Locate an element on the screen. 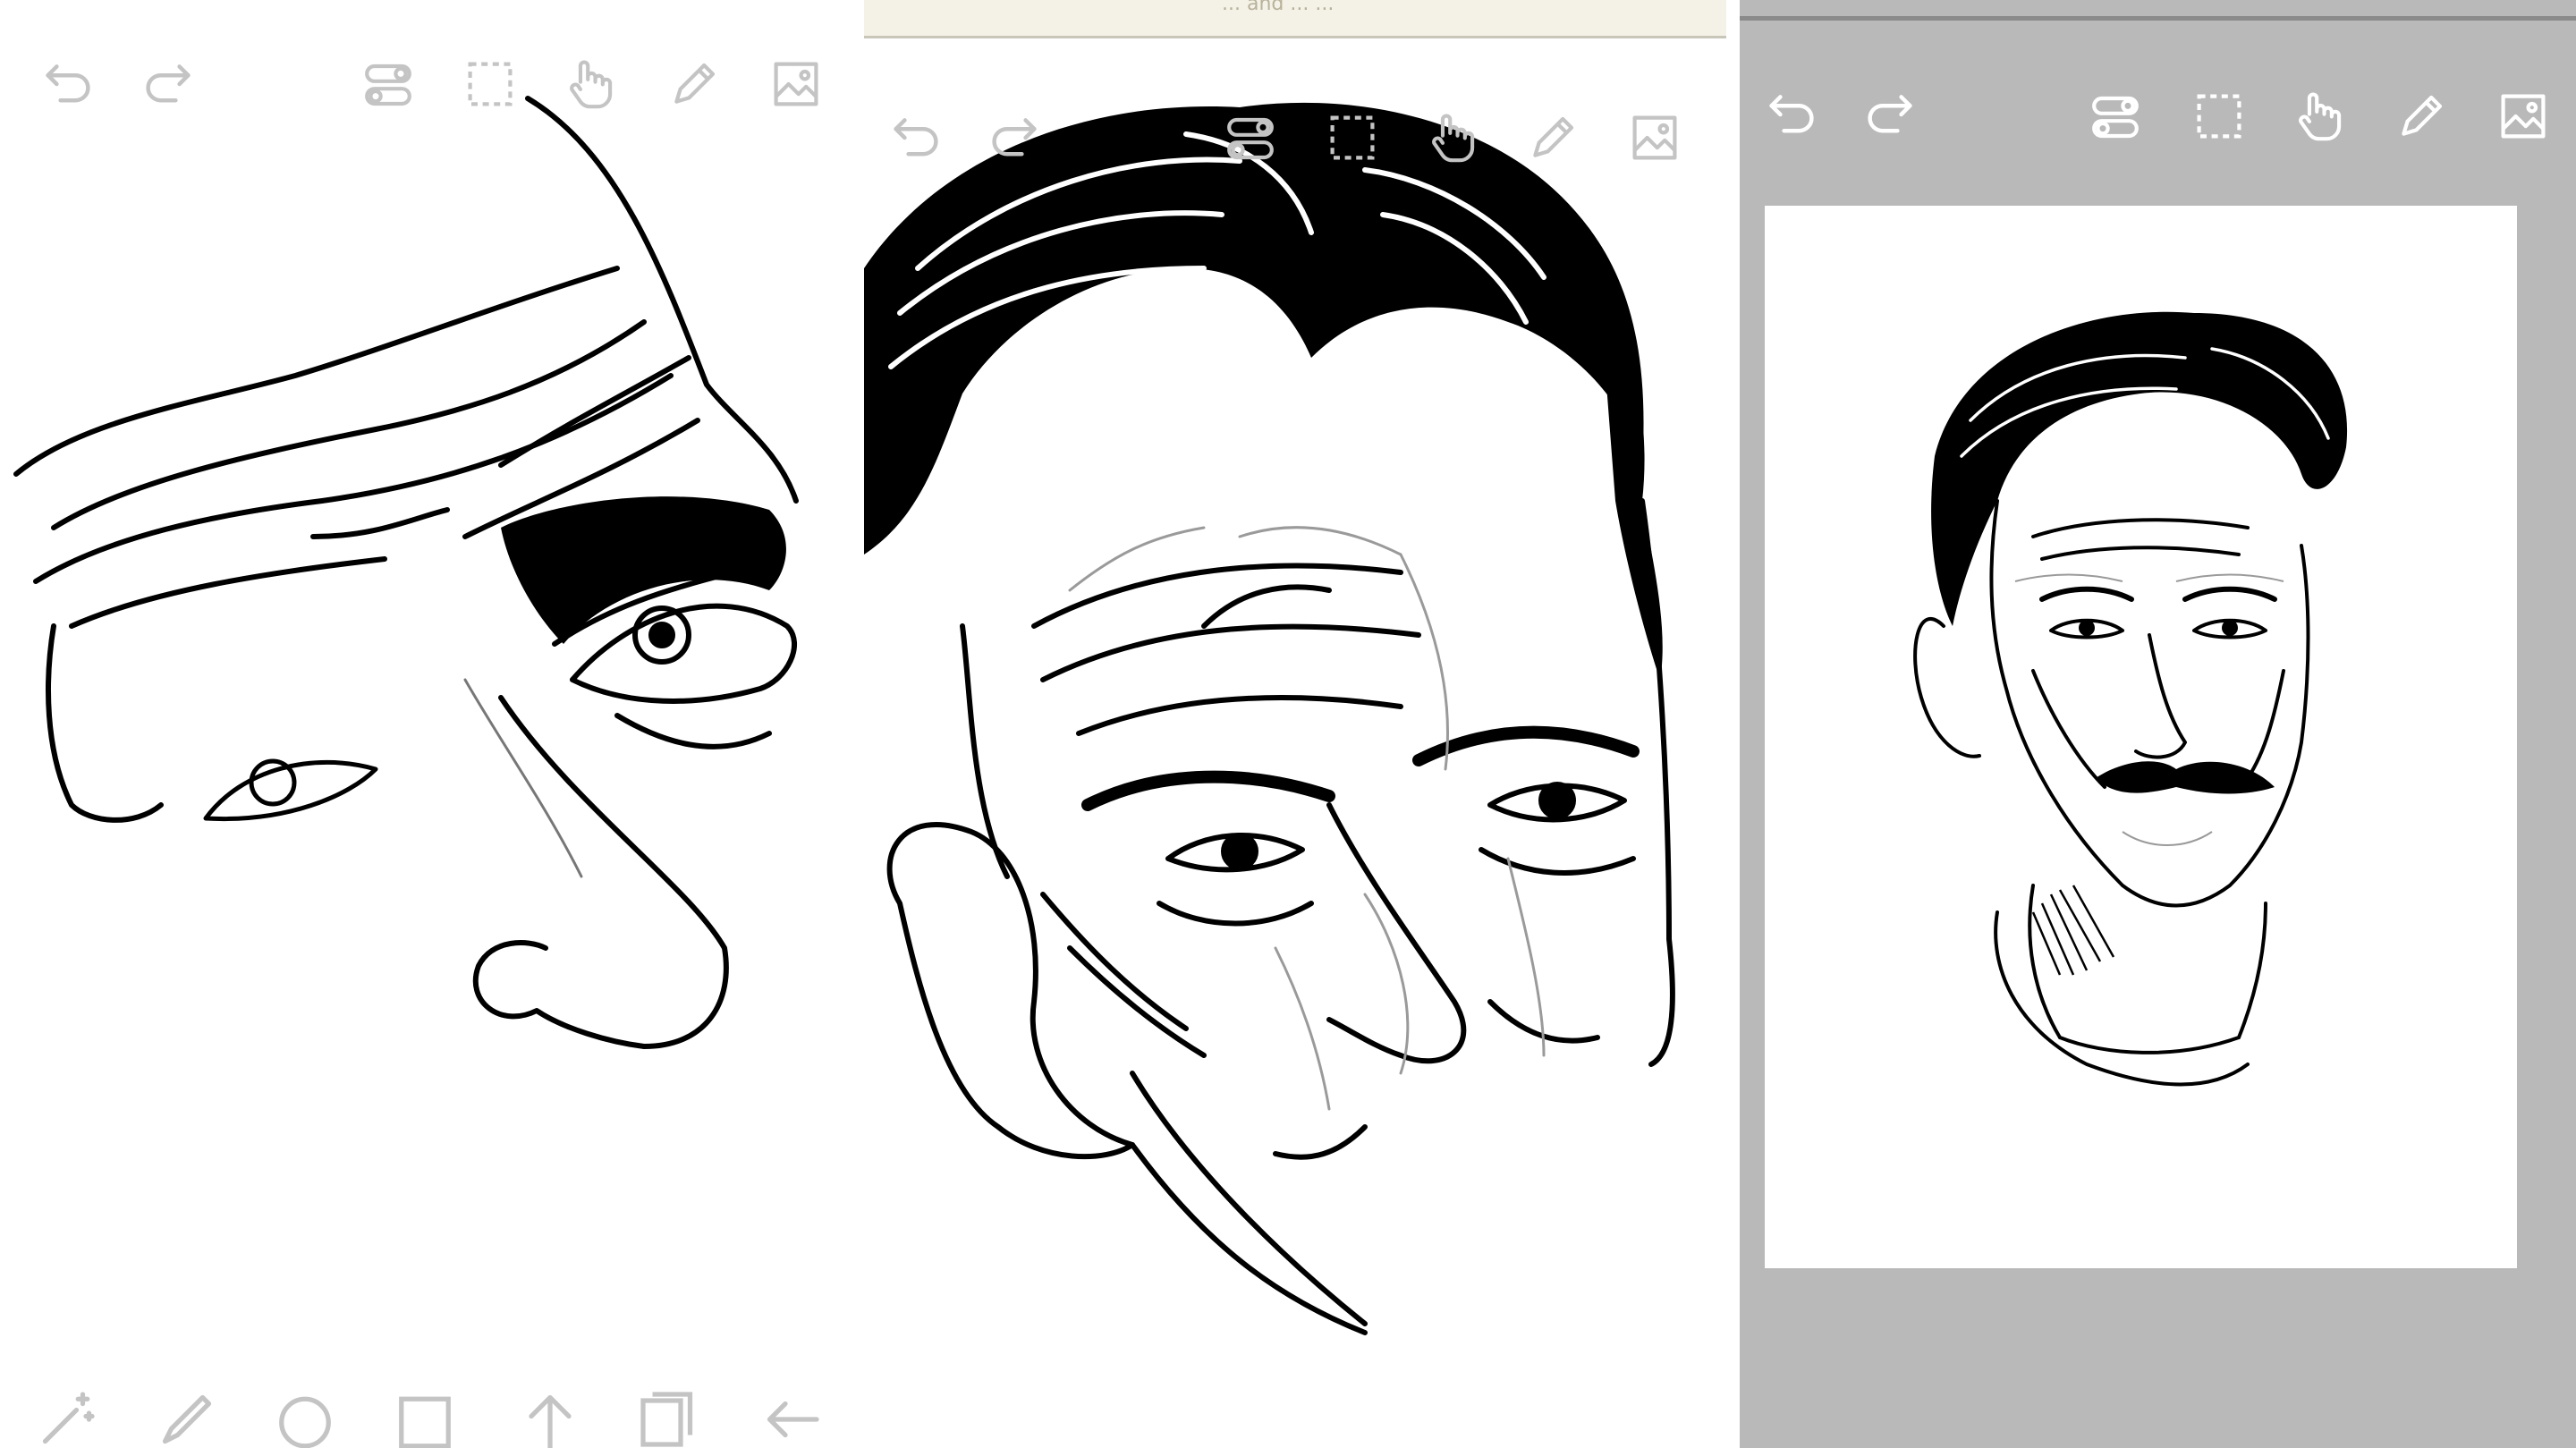 Image resolution: width=2576 pixels, height=1448 pixels. rectangle-icon is located at coordinates (425, 1418).